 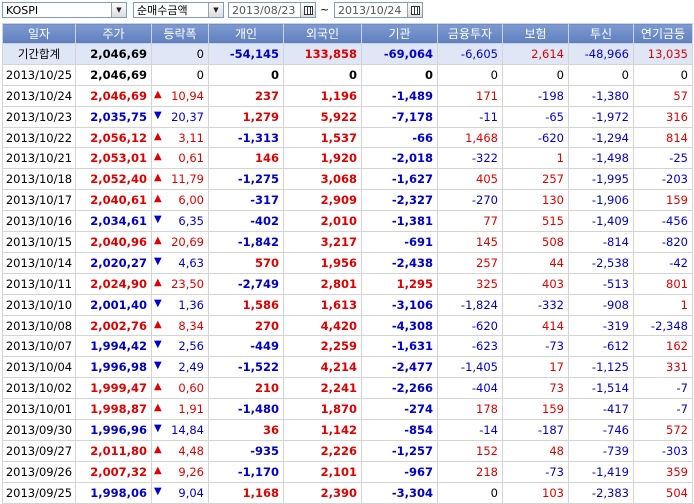 What do you see at coordinates (246, 471) in the screenshot?
I see `cell-individual: -1,170` at bounding box center [246, 471].